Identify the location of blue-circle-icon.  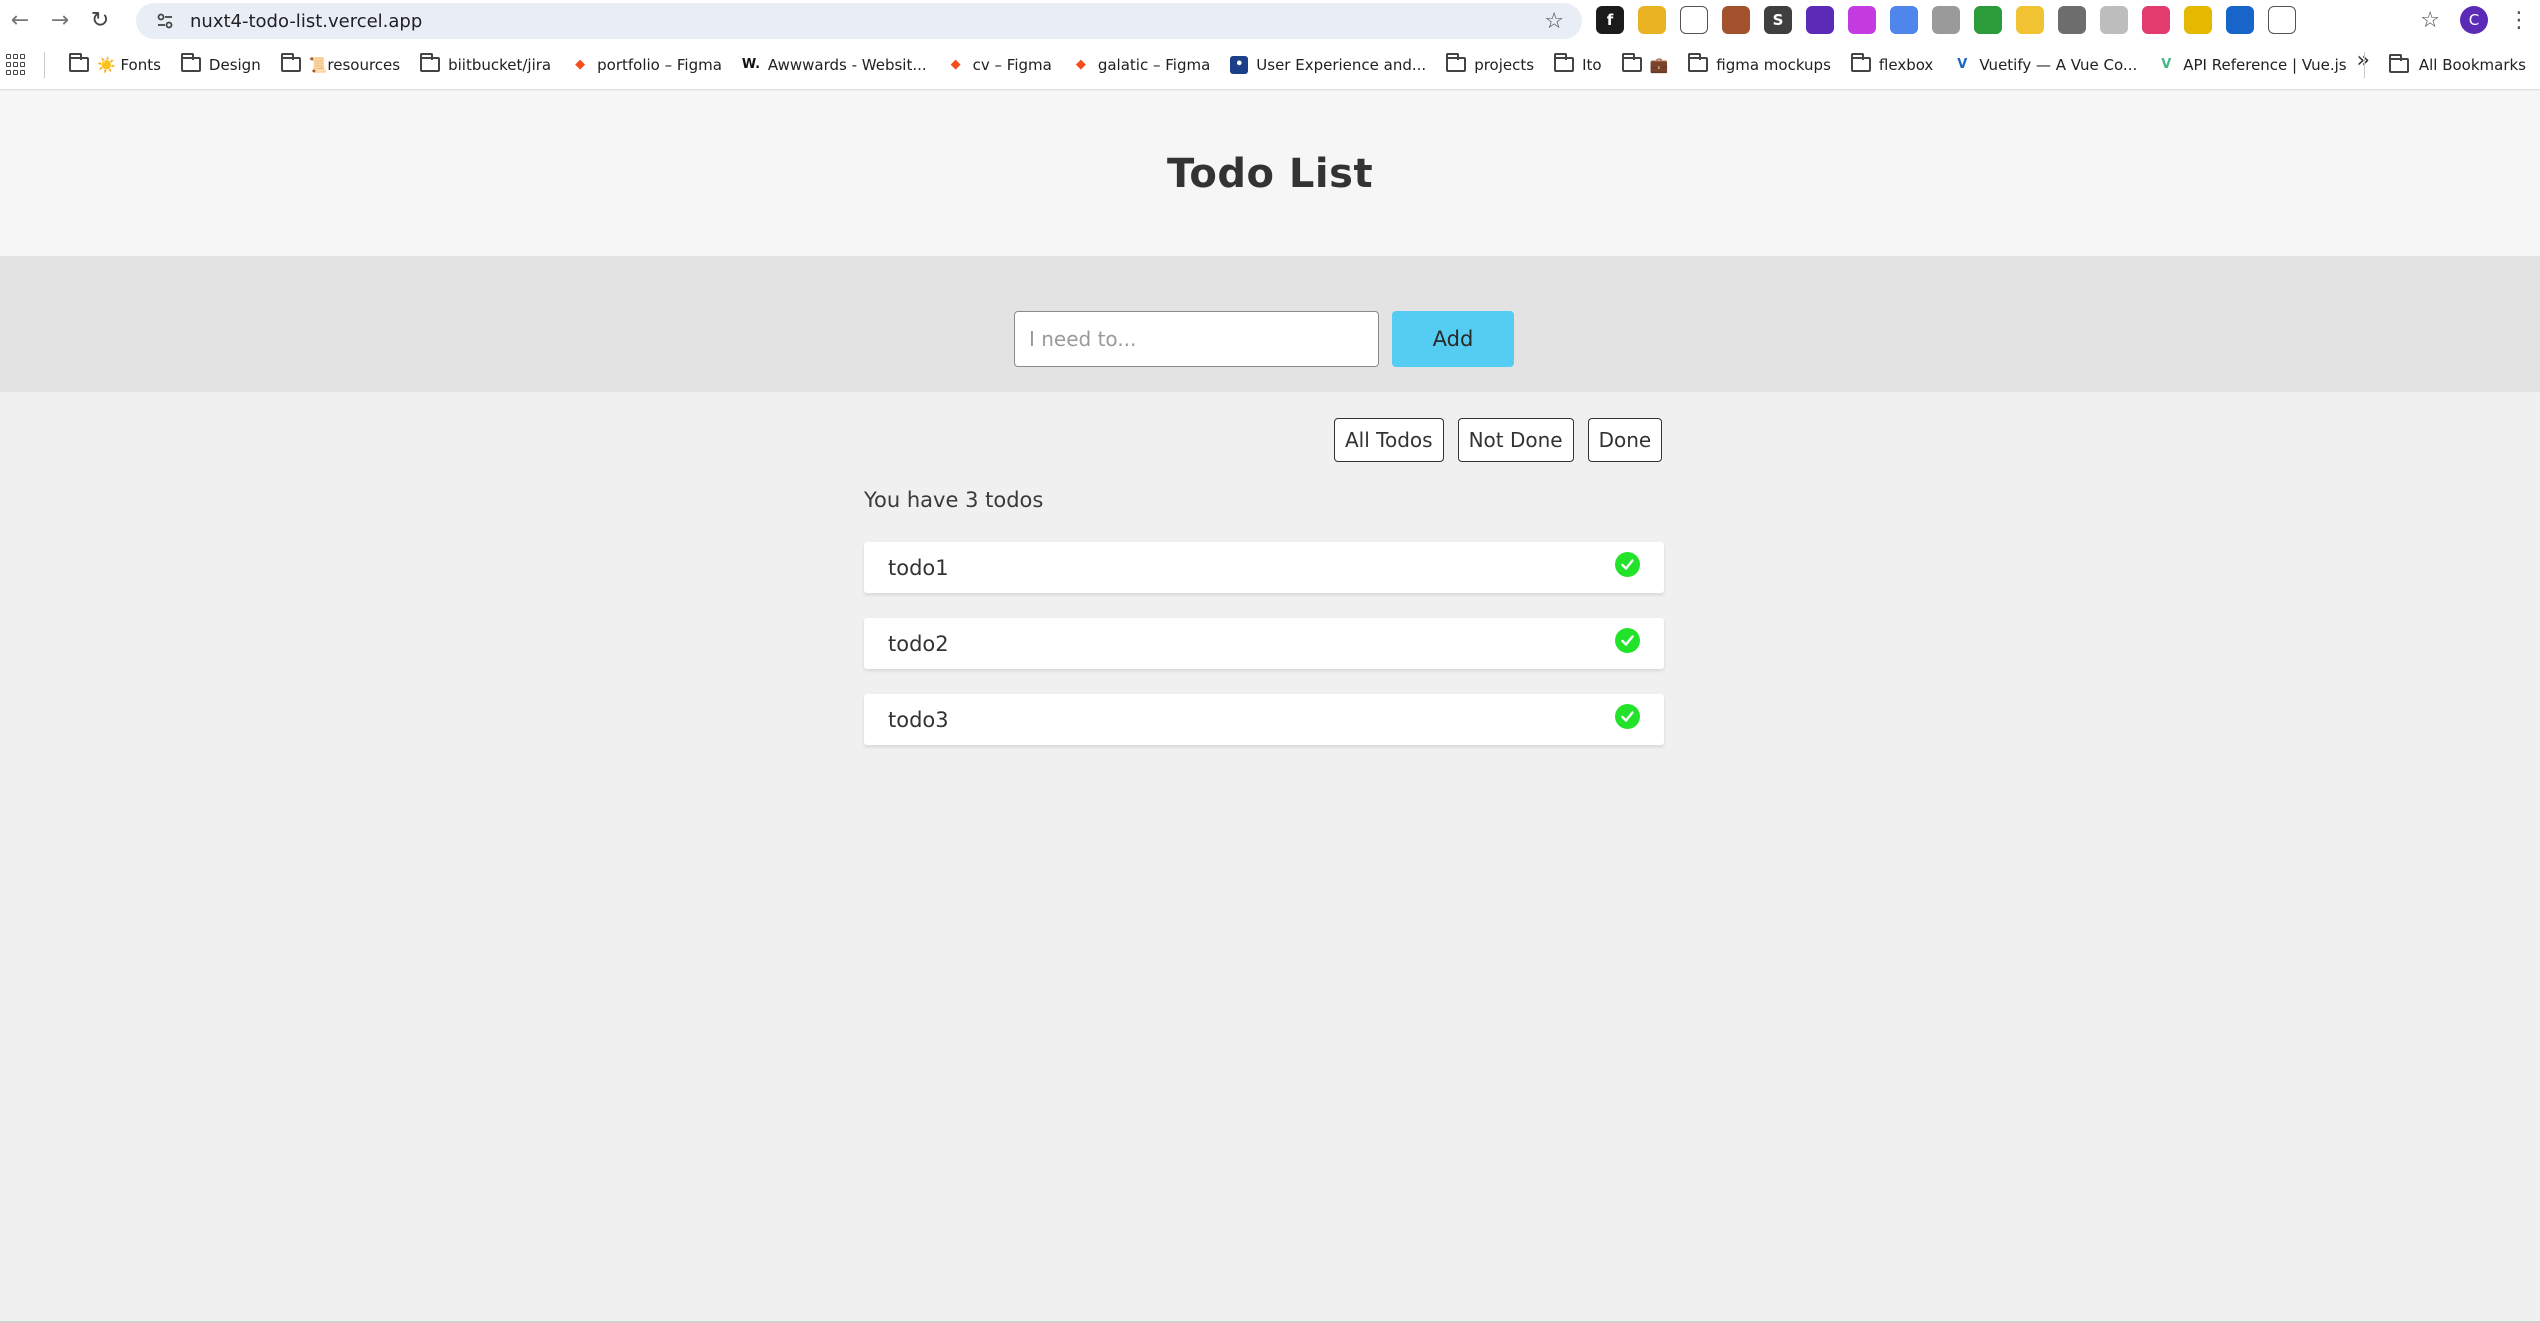
(2240, 20).